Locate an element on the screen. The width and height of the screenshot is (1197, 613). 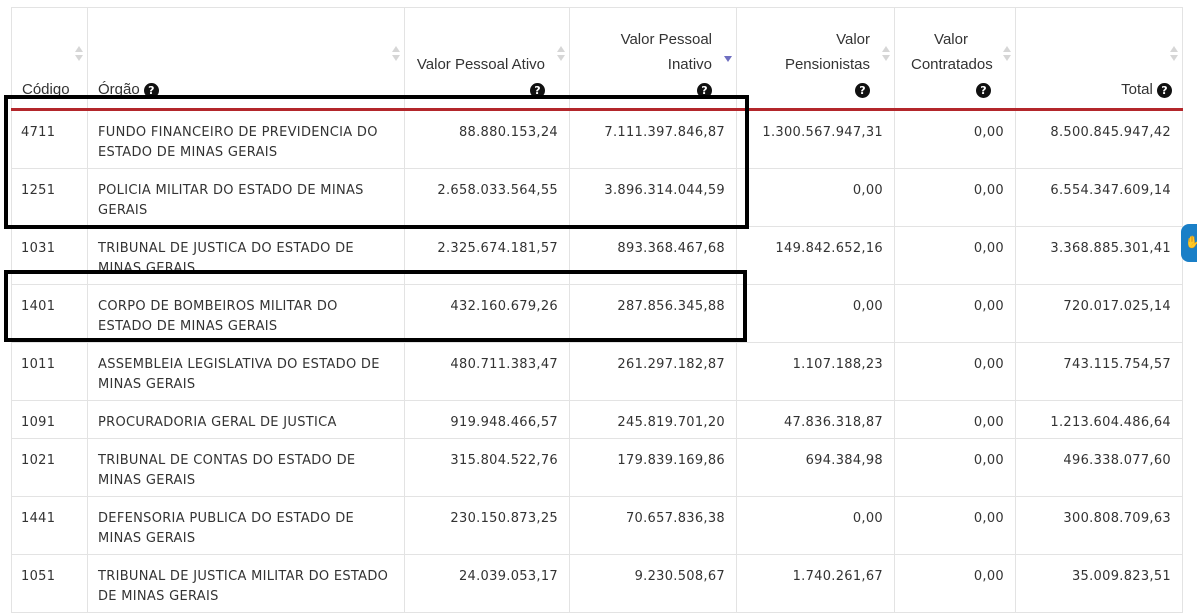
col-header-label: Código is located at coordinates (46, 89).